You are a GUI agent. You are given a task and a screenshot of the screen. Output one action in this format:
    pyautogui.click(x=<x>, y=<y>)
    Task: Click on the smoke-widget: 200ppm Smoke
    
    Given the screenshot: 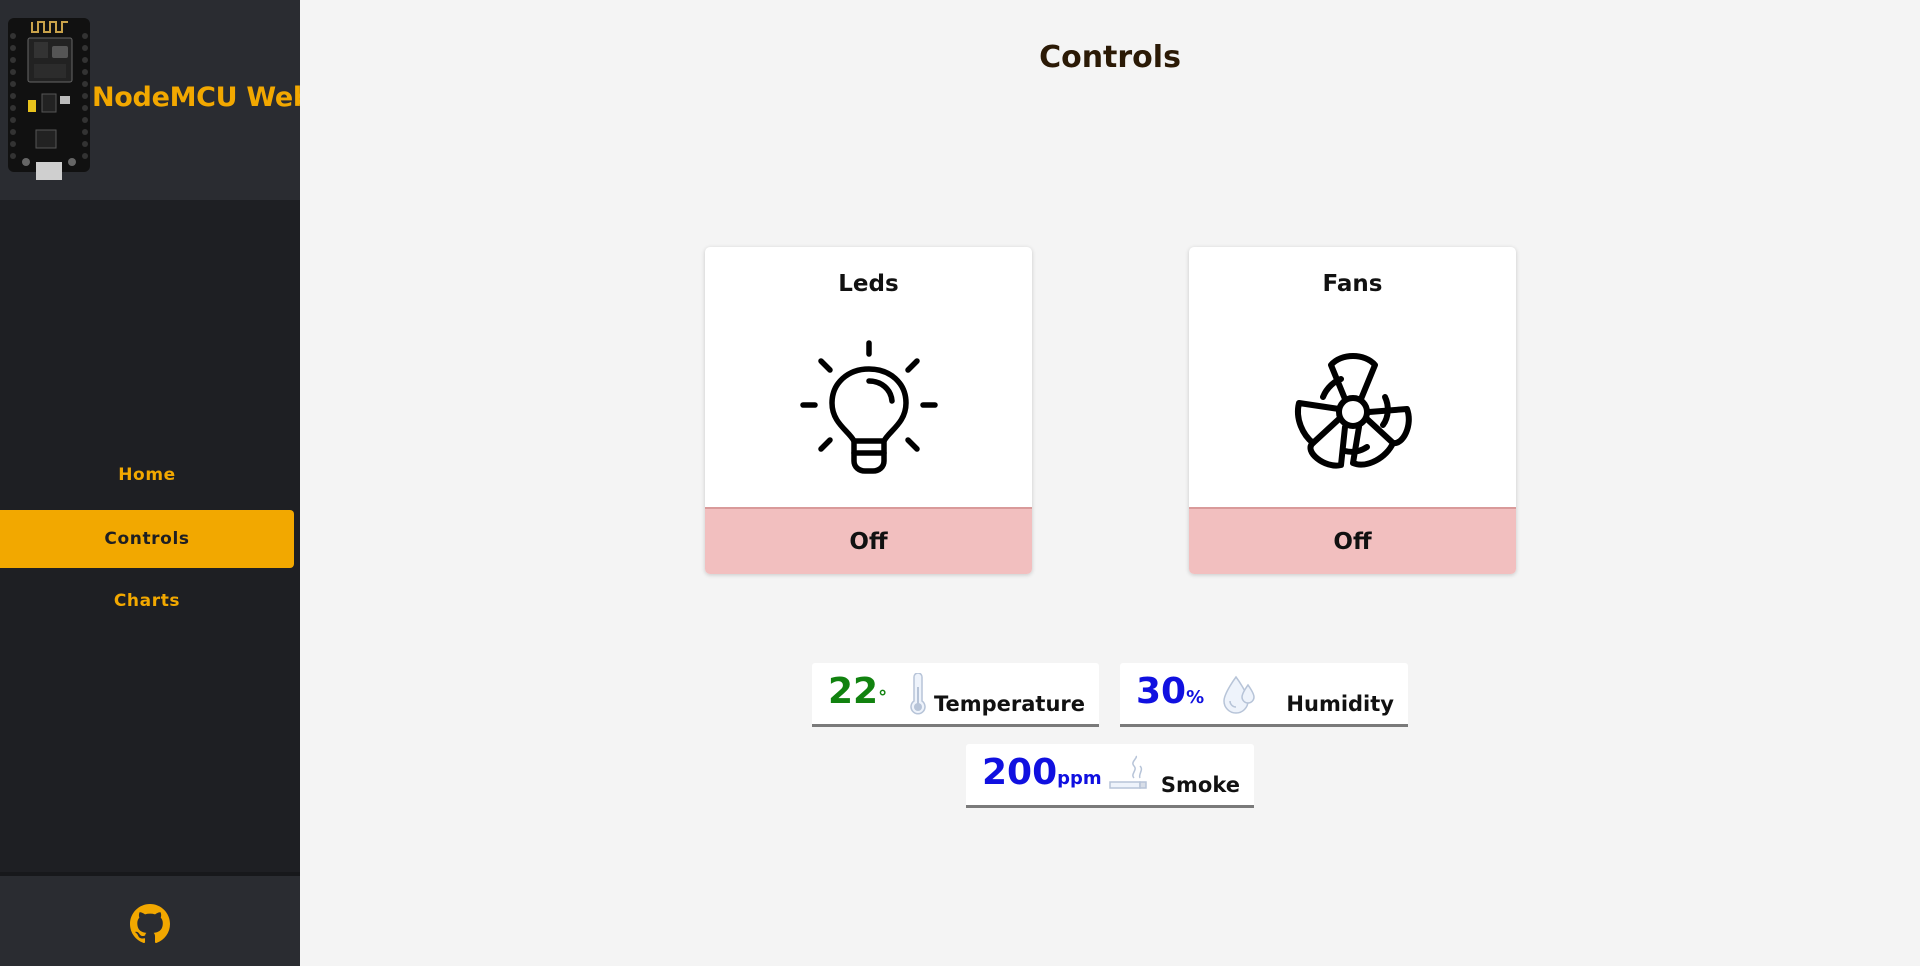 What is the action you would take?
    pyautogui.click(x=1110, y=776)
    